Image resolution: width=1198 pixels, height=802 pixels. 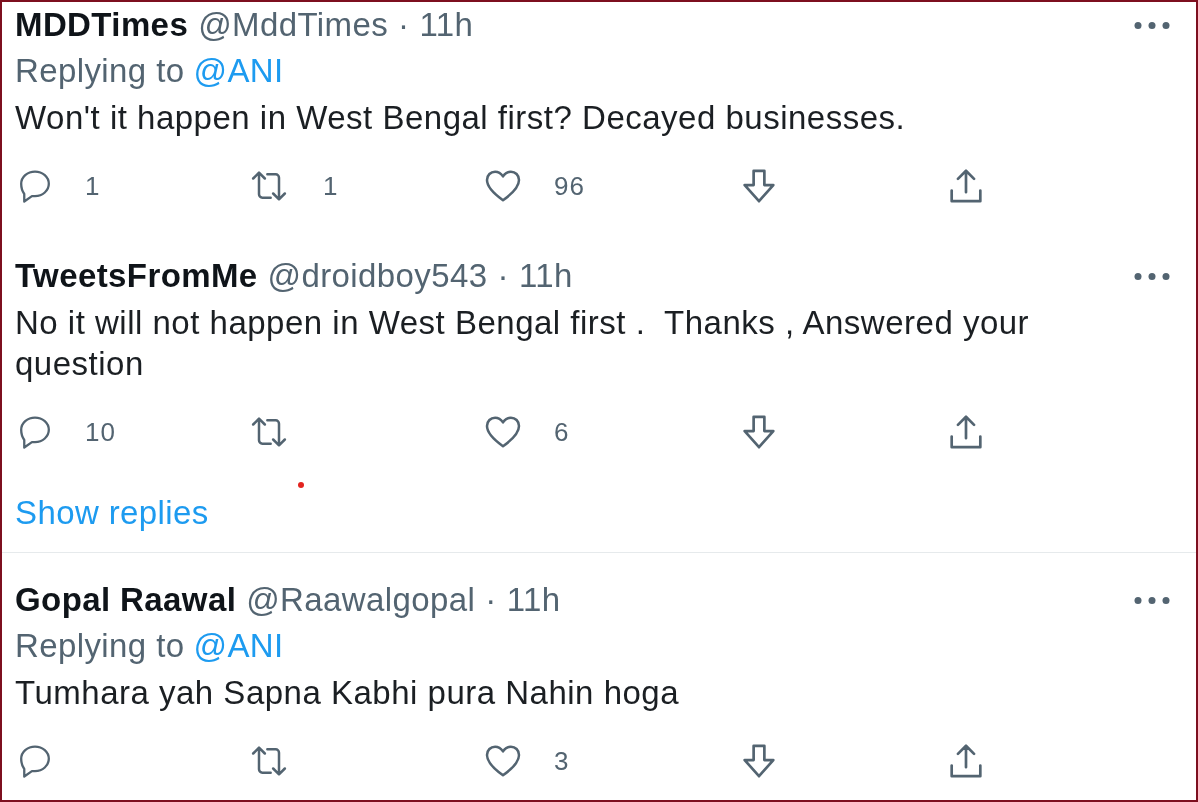 What do you see at coordinates (527, 761) in the screenshot?
I see `like-button: 3` at bounding box center [527, 761].